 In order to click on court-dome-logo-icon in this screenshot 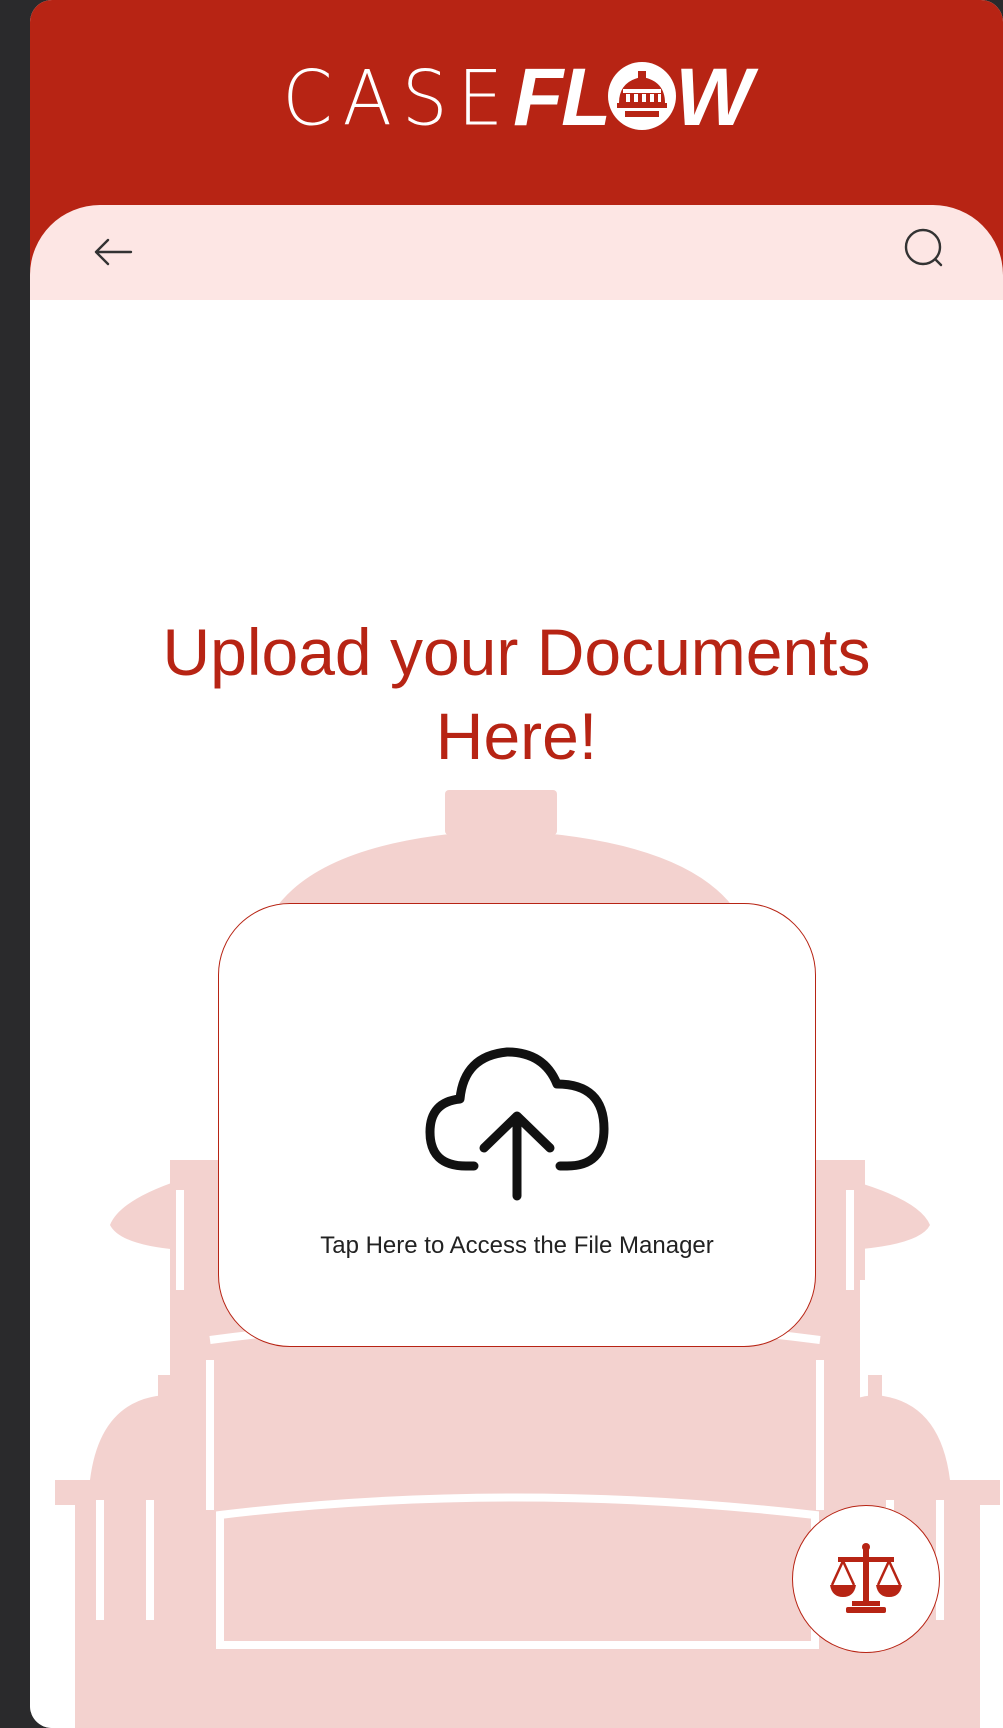, I will do `click(642, 98)`.